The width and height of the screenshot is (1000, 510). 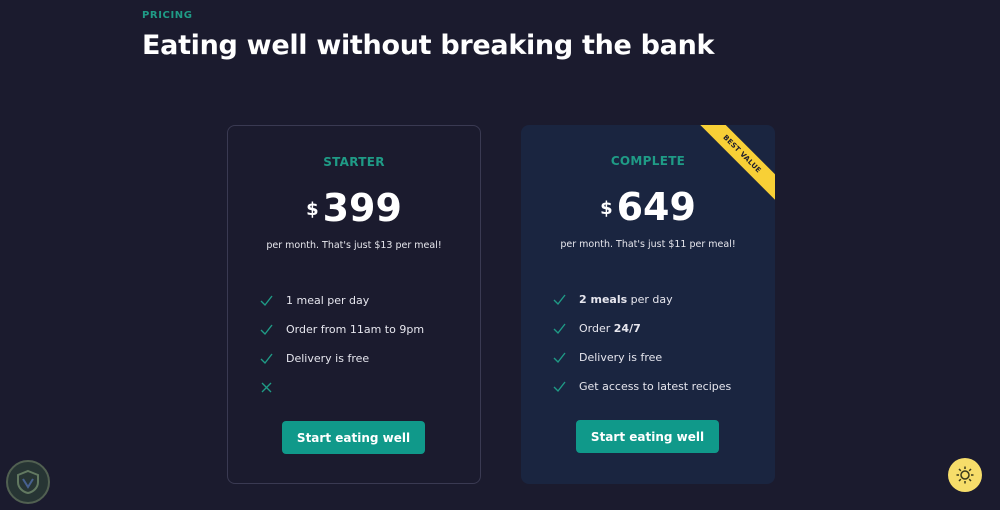 I want to click on feature-item: 1 meal per day, so click(x=341, y=300).